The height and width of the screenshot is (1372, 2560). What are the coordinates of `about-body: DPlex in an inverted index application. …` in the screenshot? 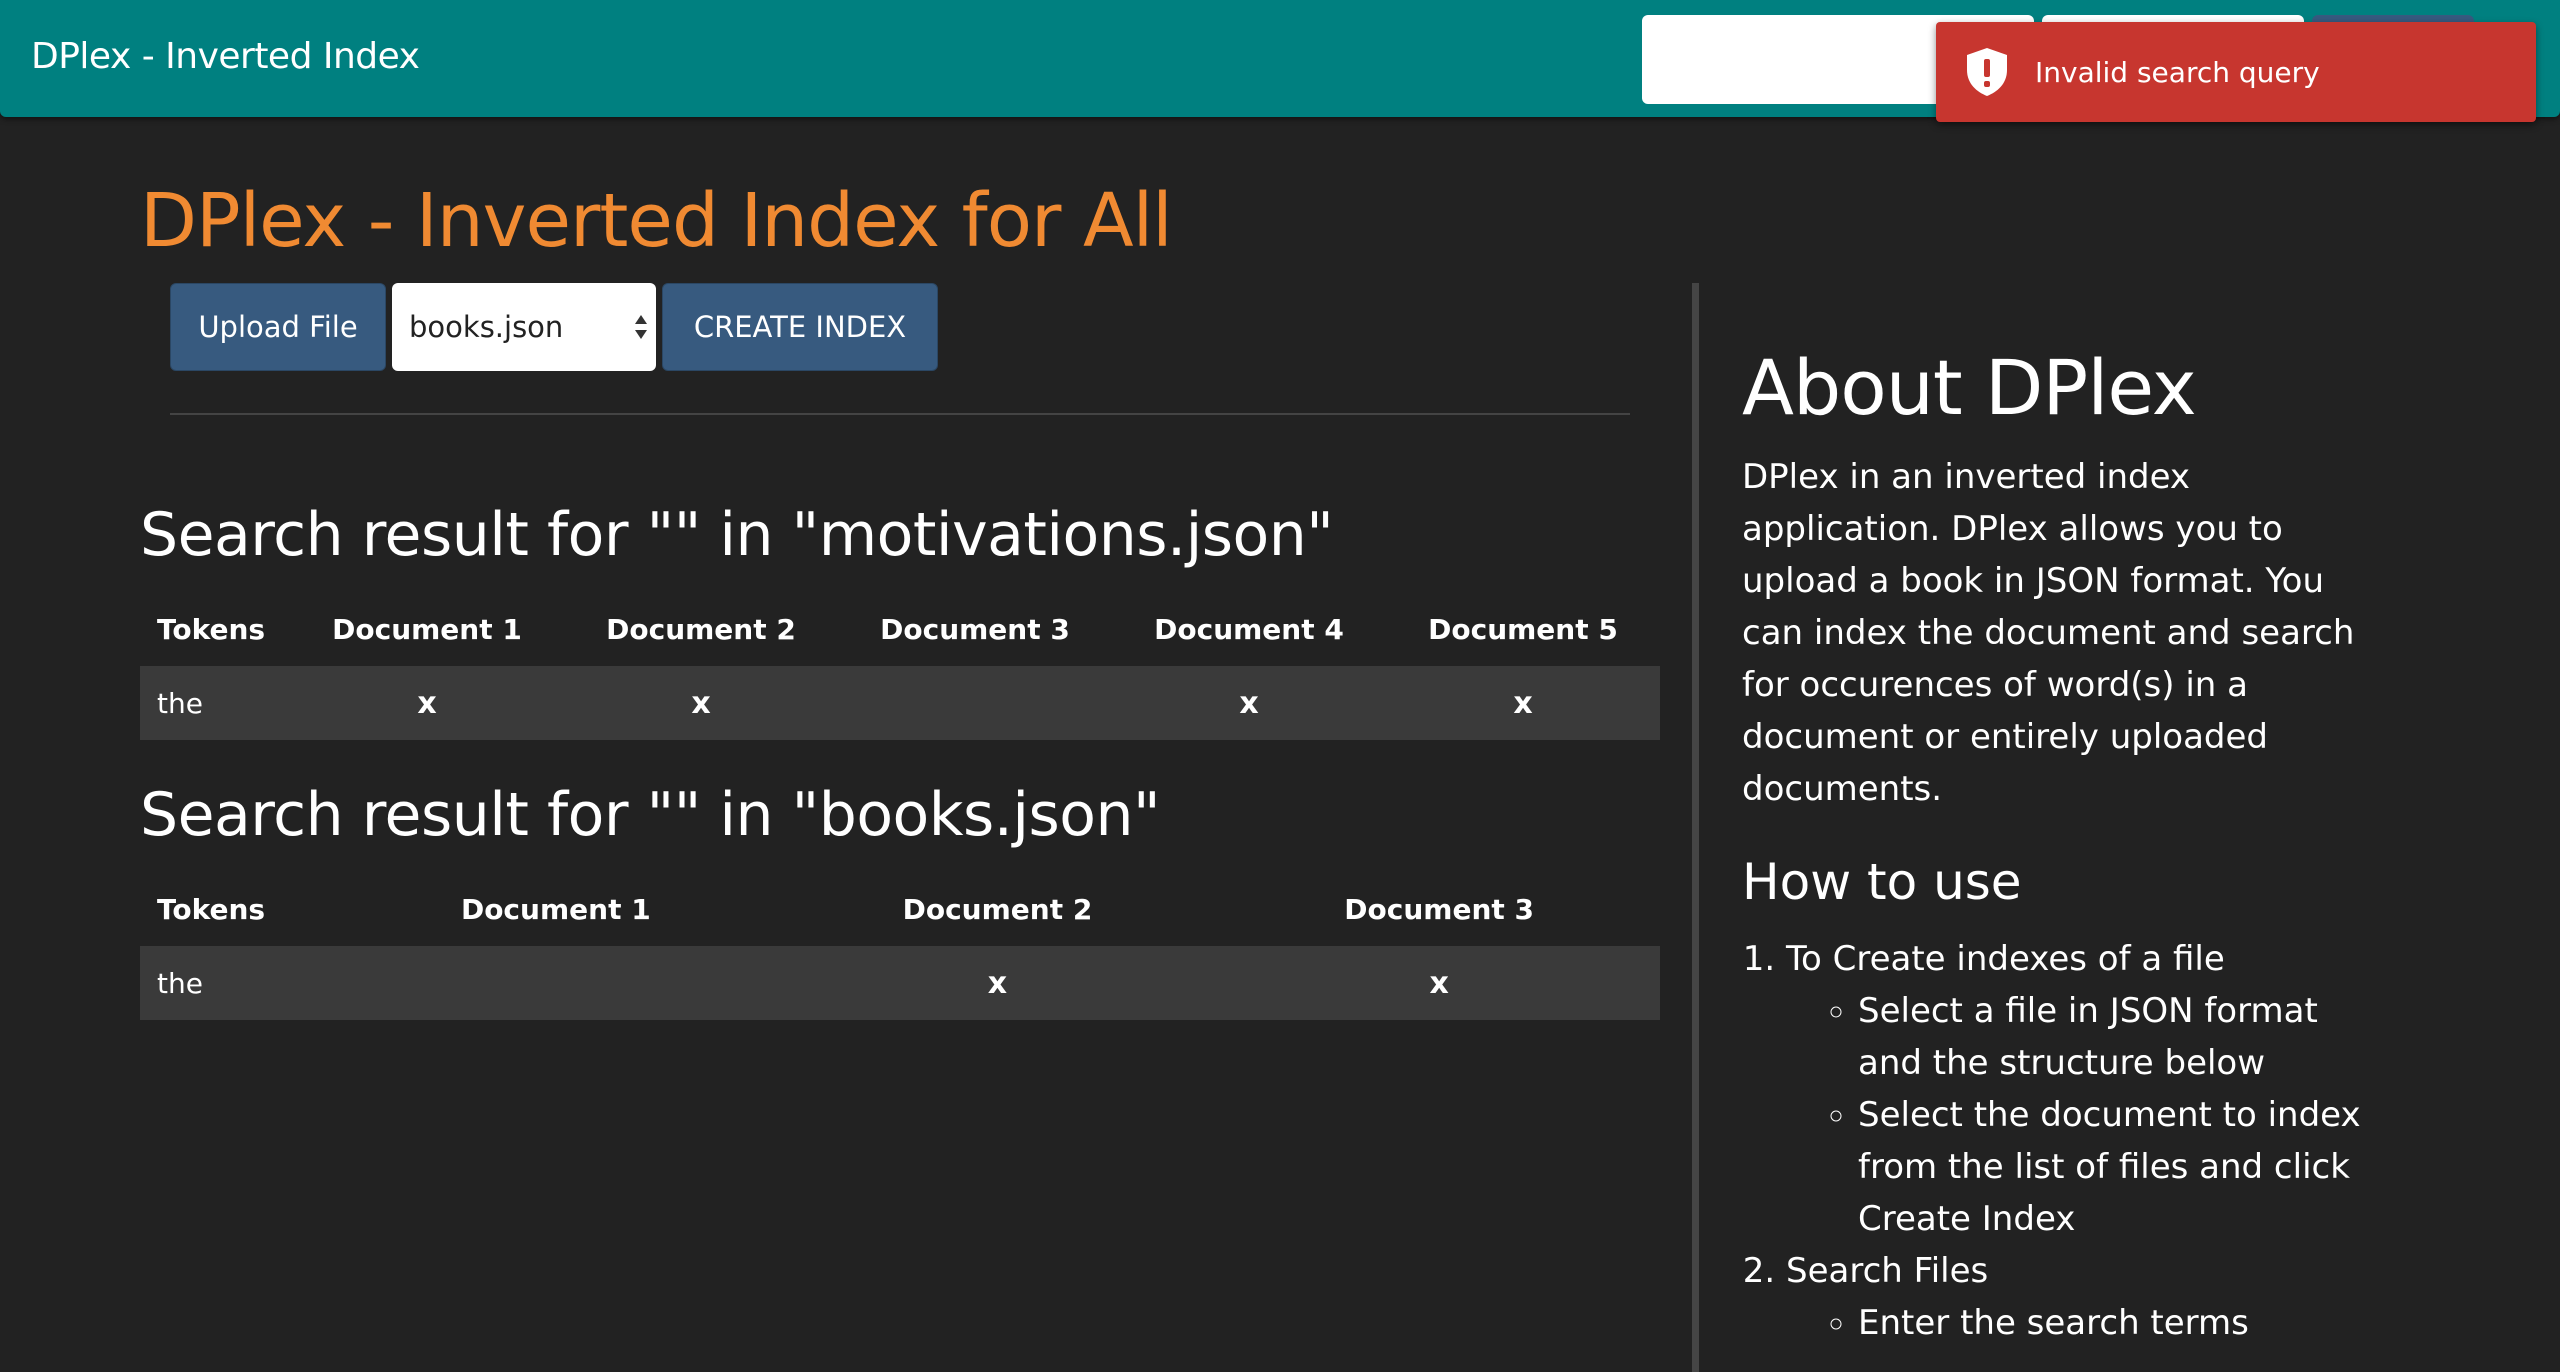 It's located at (2048, 633).